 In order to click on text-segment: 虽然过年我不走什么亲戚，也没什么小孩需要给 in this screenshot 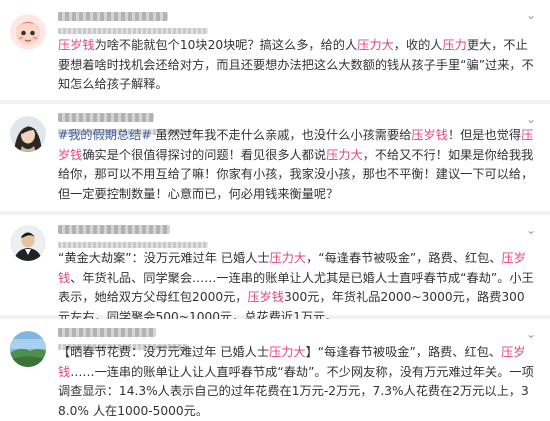, I will do `click(281, 135)`.